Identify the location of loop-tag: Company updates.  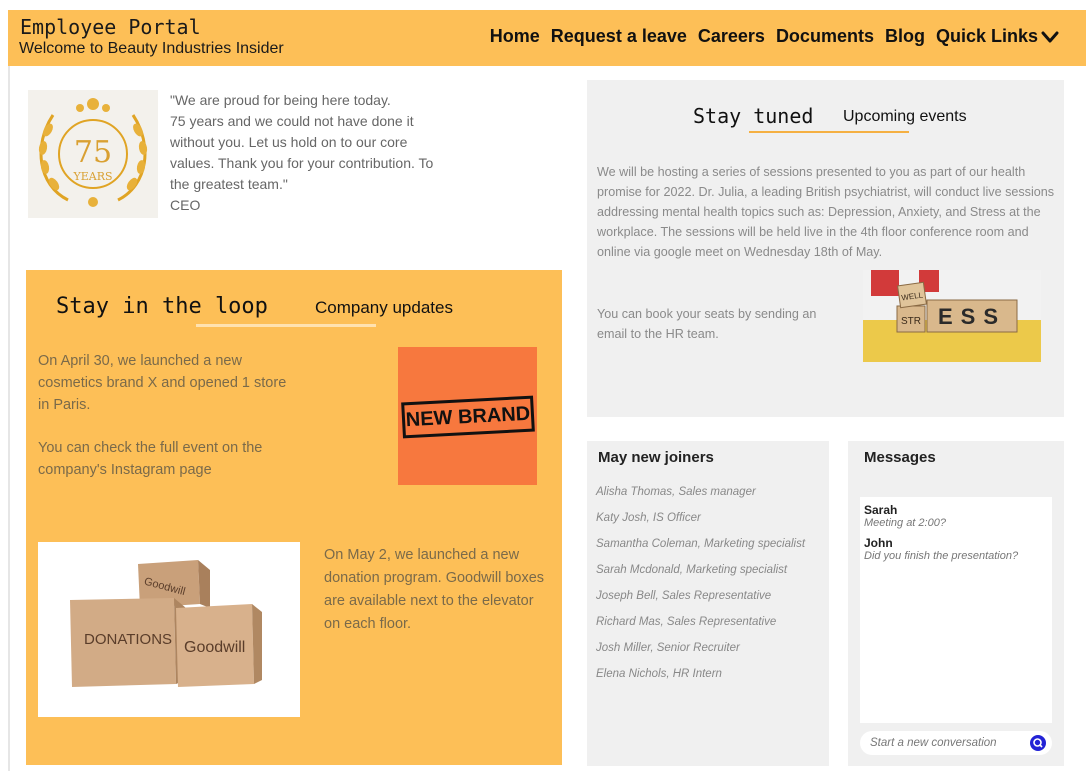
(384, 307).